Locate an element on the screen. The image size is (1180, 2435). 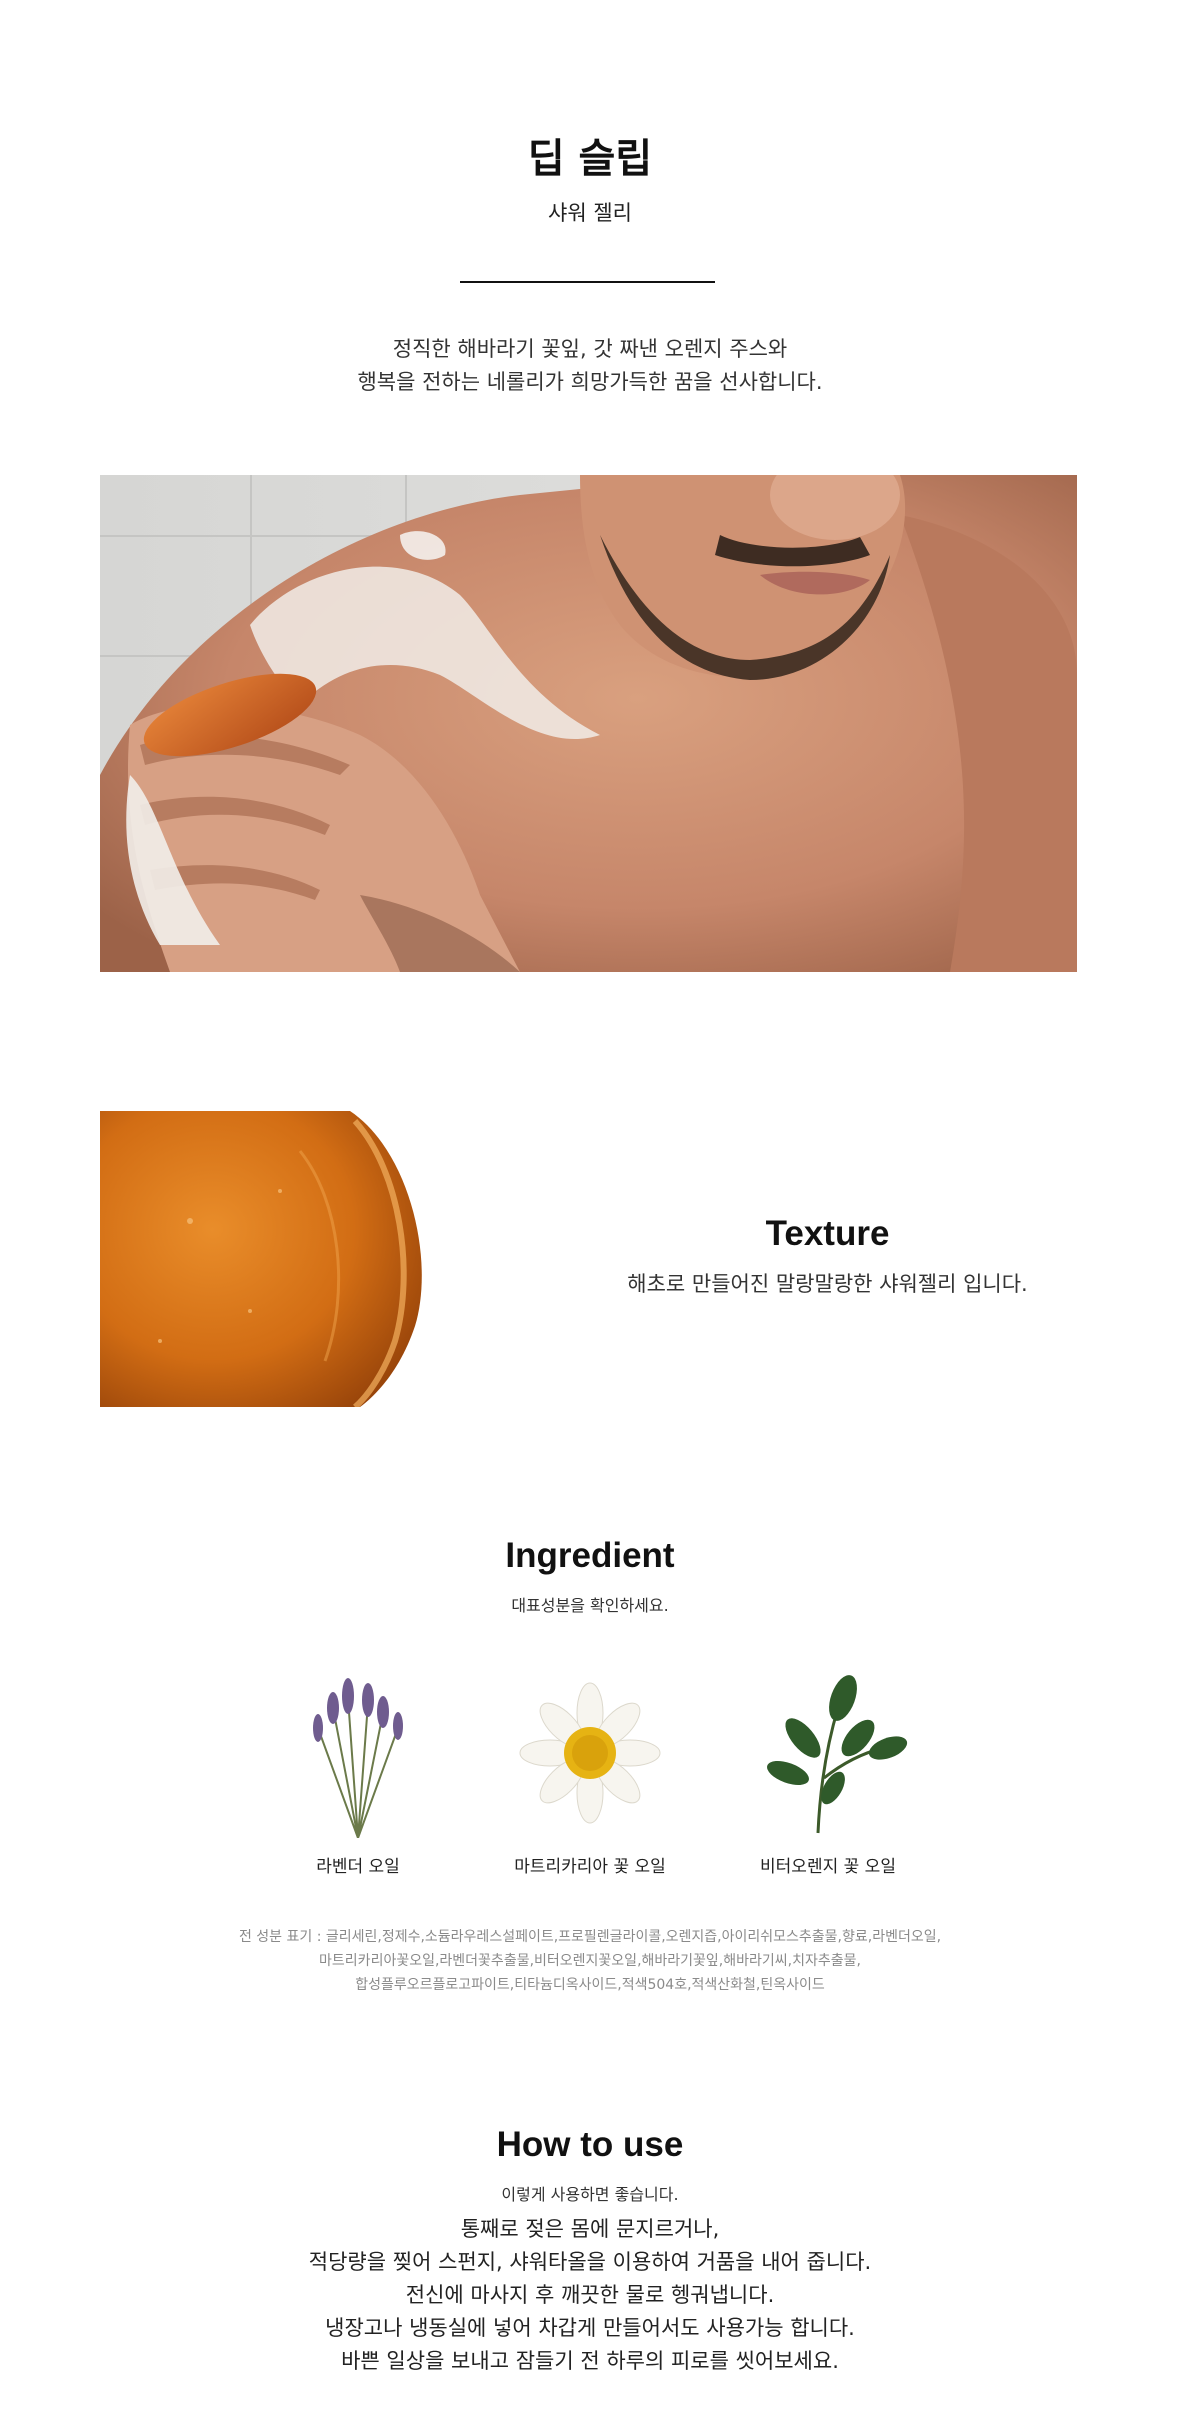
how-to-use-title: How to use is located at coordinates (590, 2144).